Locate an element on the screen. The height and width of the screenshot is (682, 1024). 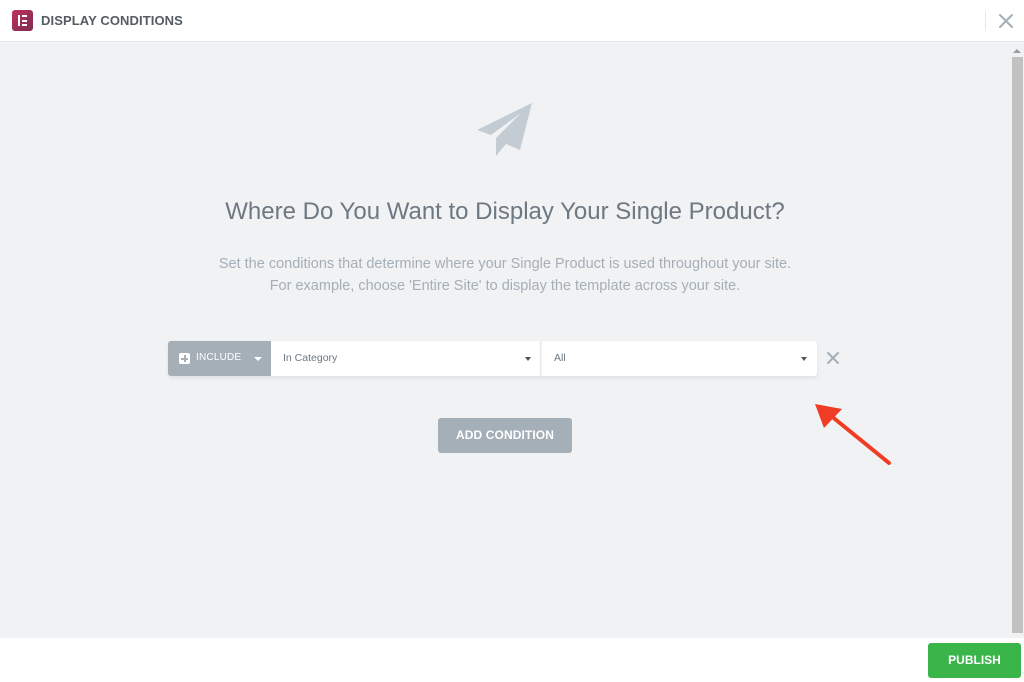
scrollbar-up-arrow is located at coordinates (1017, 51).